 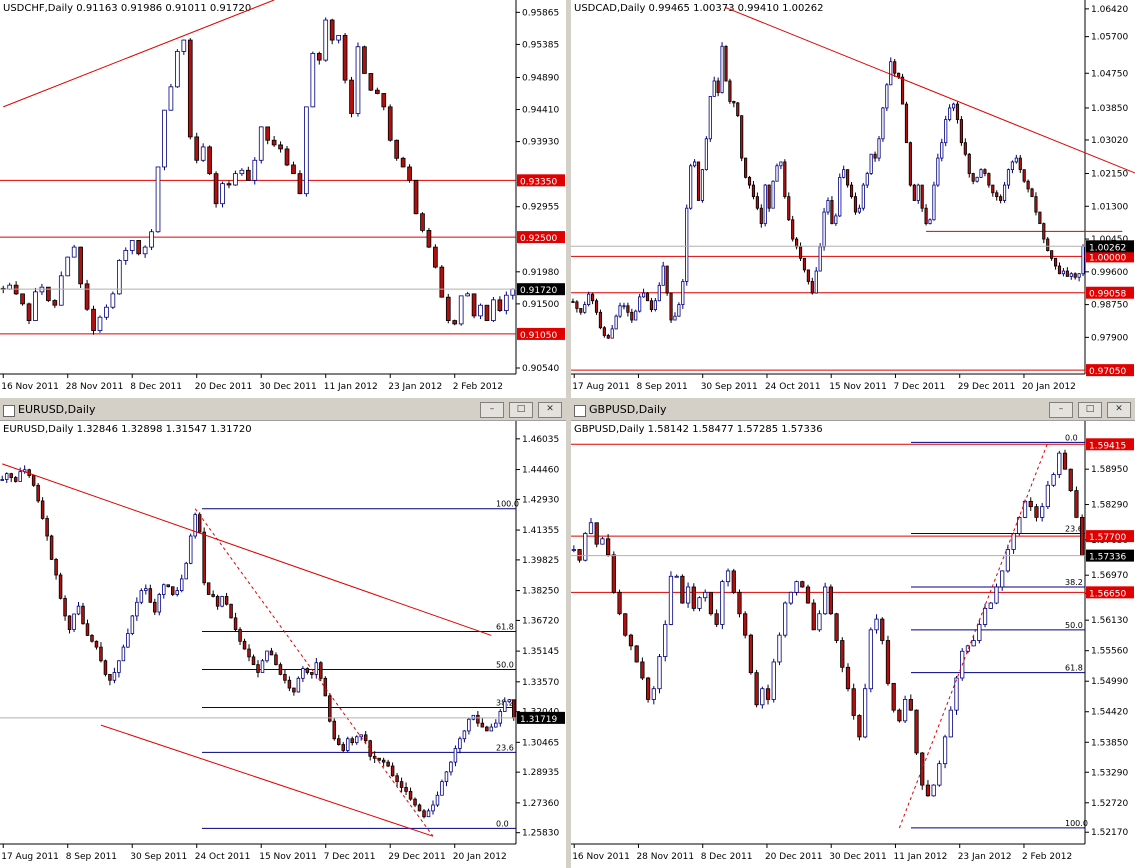 I want to click on y-tick-label: 1.56970, so click(x=1109, y=576).